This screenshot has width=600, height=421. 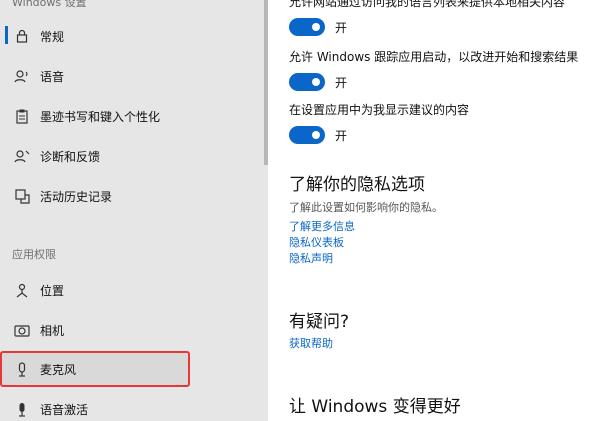 I want to click on setting-local-content: 允许网站通过访问我的语言列表来提供本地相关内容 开, so click(x=427, y=18).